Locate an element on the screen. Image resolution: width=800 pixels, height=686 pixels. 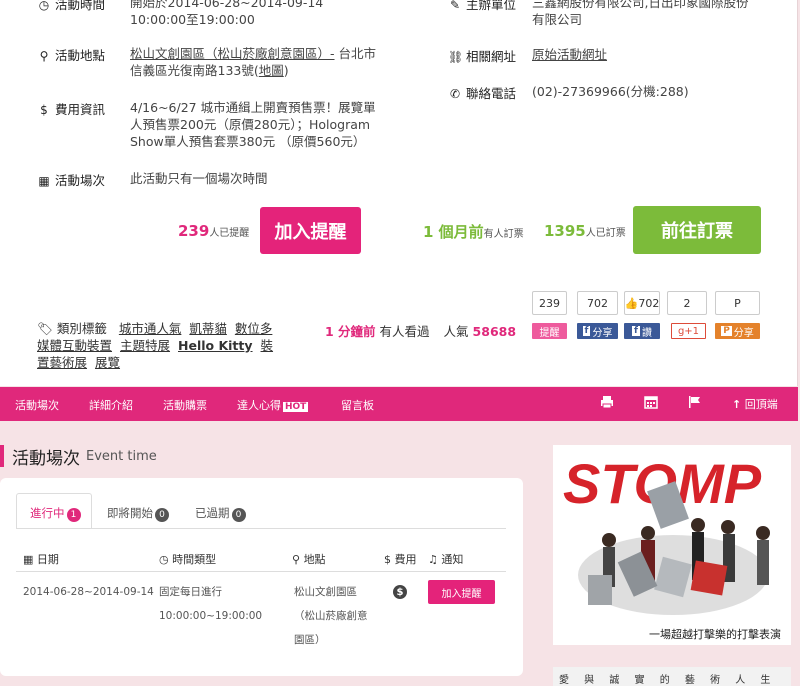
tags-label: 類別標籤 is located at coordinates (81, 328).